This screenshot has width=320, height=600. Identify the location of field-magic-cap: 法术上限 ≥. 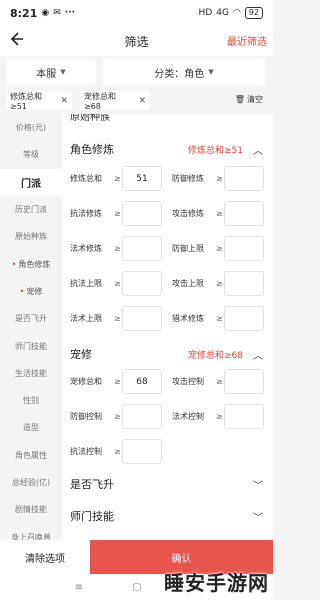
(117, 318).